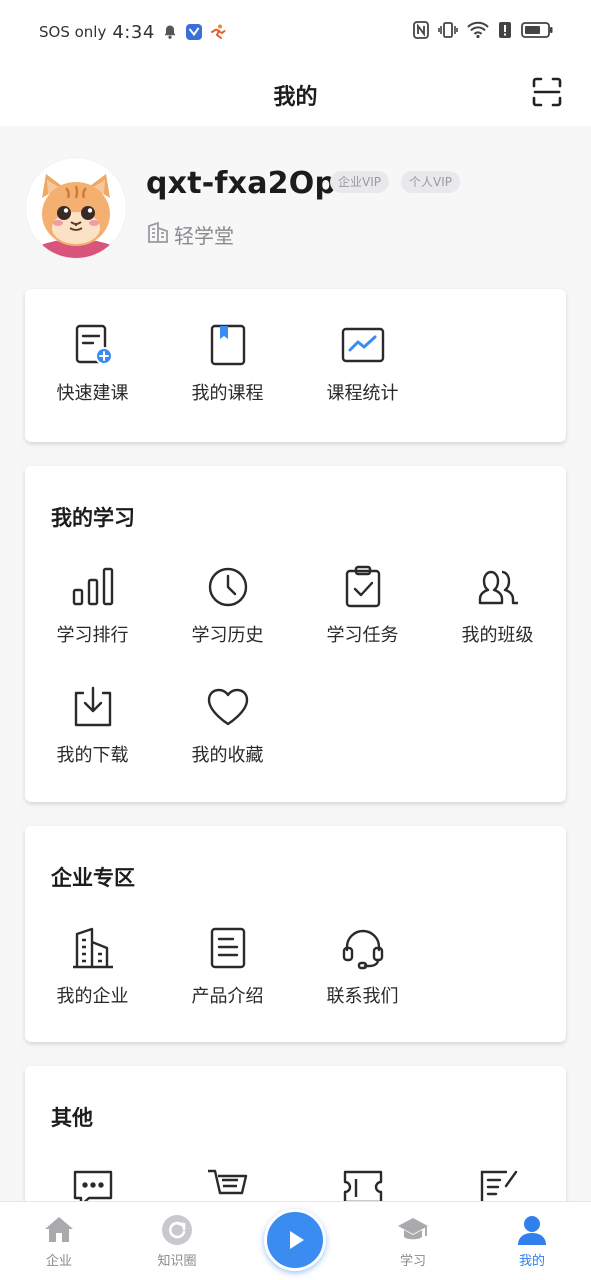  What do you see at coordinates (448, 32) in the screenshot?
I see `vibrate-icon` at bounding box center [448, 32].